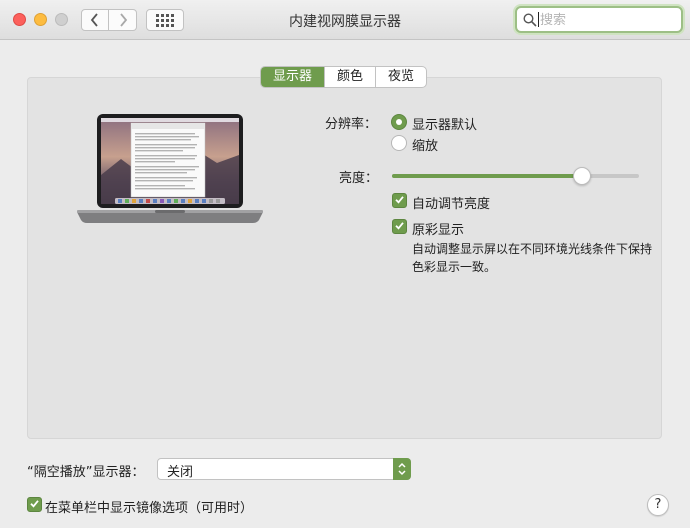 This screenshot has width=690, height=528. I want to click on brightness-slider-fill, so click(487, 176).